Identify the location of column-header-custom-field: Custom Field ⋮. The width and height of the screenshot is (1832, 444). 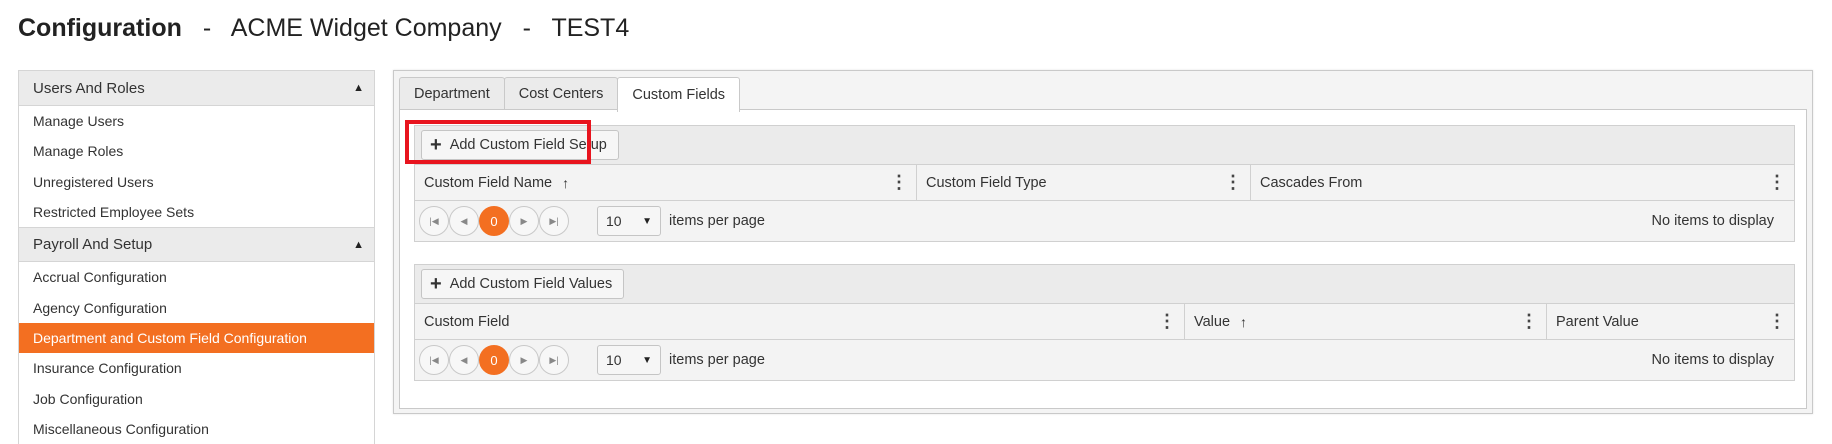
(800, 321).